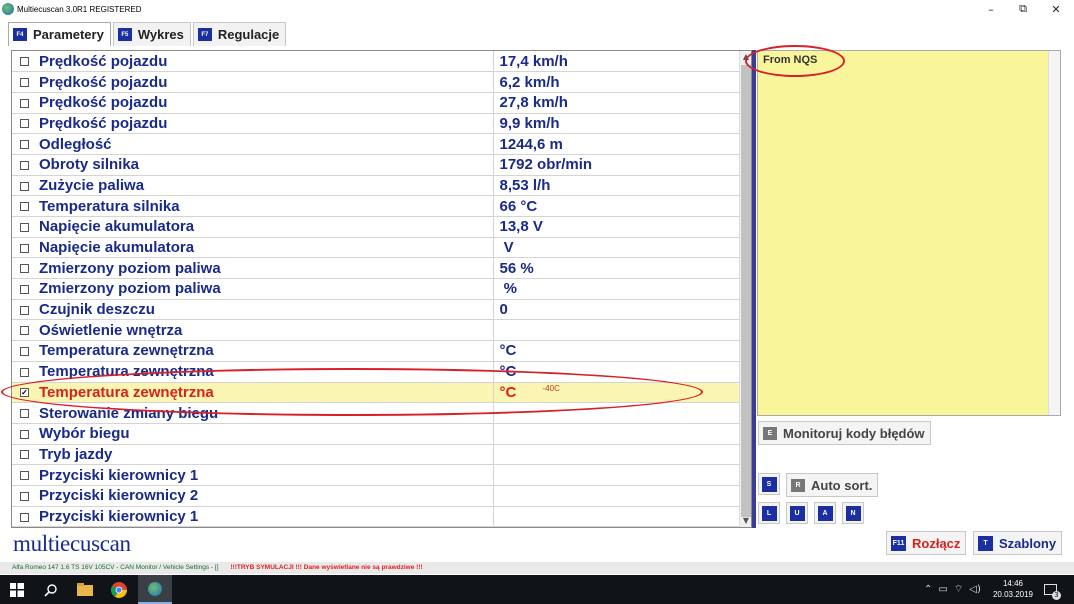  What do you see at coordinates (376, 103) in the screenshot?
I see `table-row: Prędkość pojazdu 27,8 km/h` at bounding box center [376, 103].